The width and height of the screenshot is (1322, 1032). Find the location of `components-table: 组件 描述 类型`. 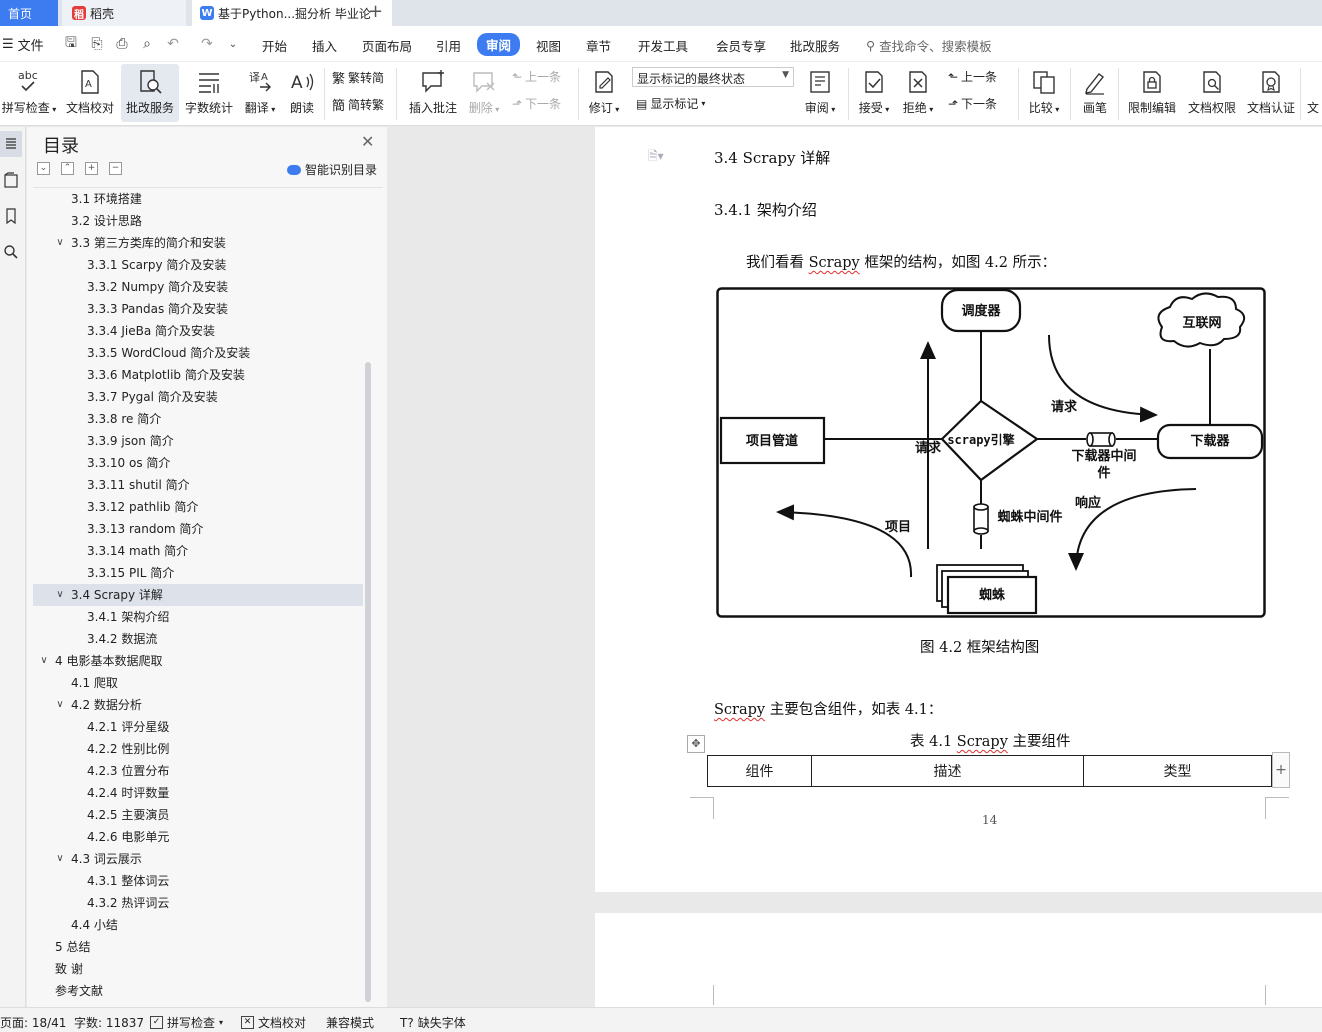

components-table: 组件 描述 类型 is located at coordinates (989, 771).